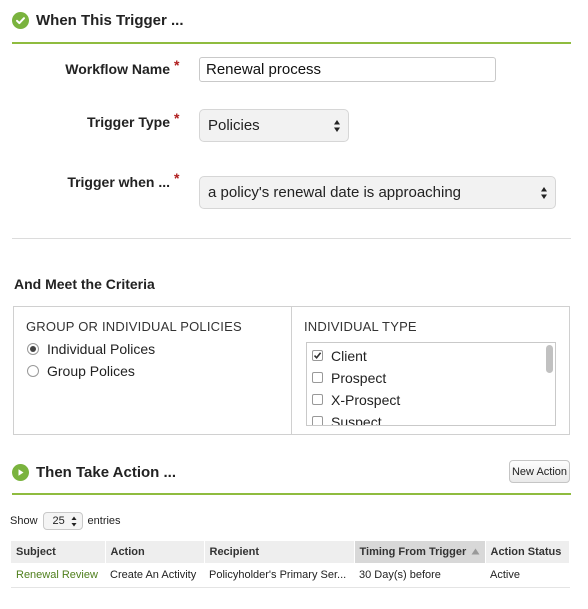 The image size is (588, 609). I want to click on column-header-timing: Timing From Trigger, so click(420, 552).